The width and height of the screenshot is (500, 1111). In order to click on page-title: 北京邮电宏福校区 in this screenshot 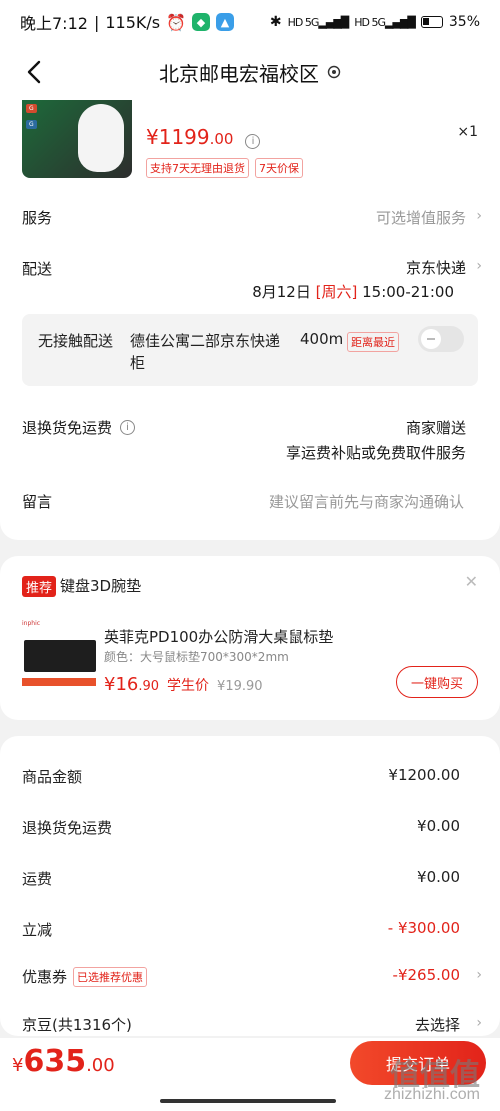, I will do `click(250, 72)`.